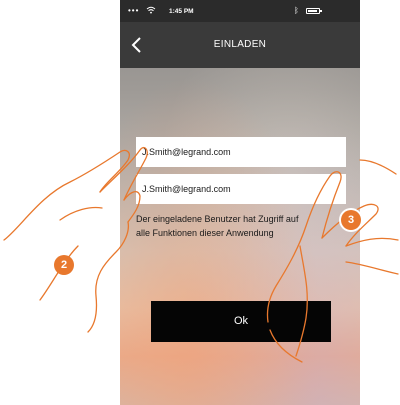 This screenshot has width=400, height=405. Describe the element at coordinates (351, 220) in the screenshot. I see `step-3-badge: 3` at that location.